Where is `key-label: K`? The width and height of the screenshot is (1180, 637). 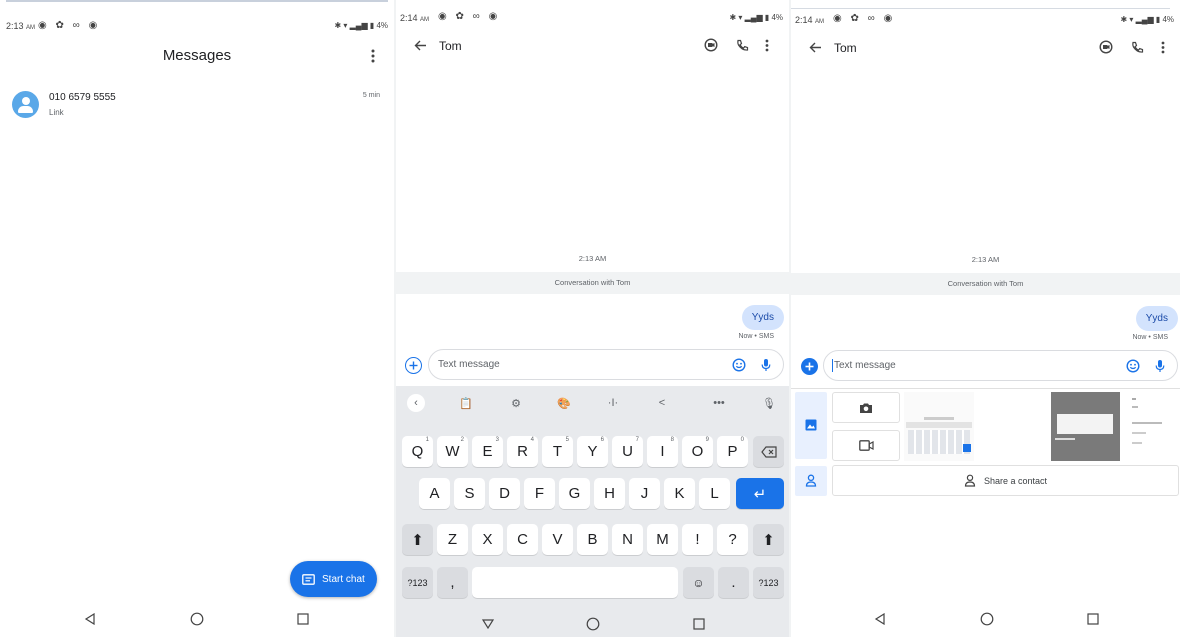 key-label: K is located at coordinates (679, 493).